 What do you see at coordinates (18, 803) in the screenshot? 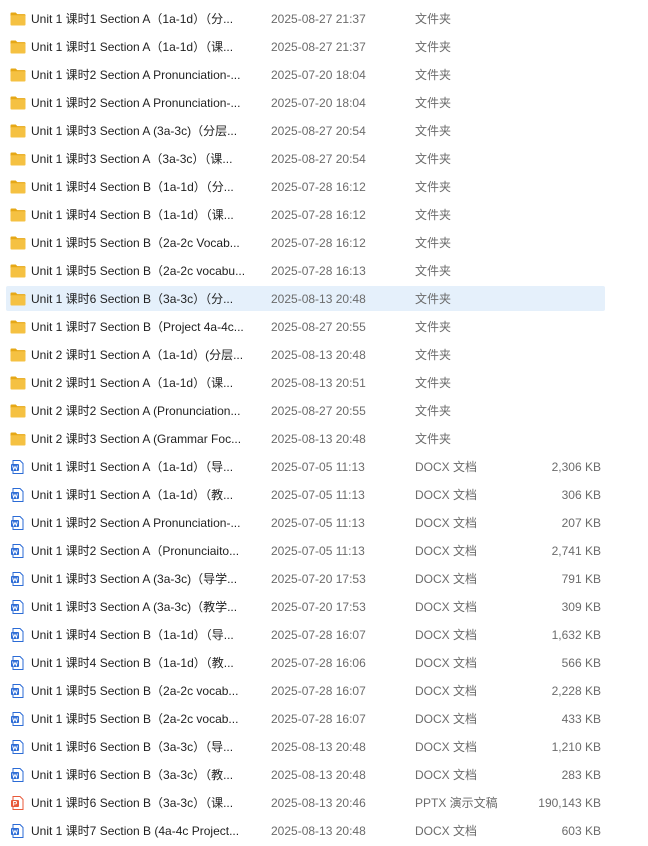
I see `pptx-icon` at bounding box center [18, 803].